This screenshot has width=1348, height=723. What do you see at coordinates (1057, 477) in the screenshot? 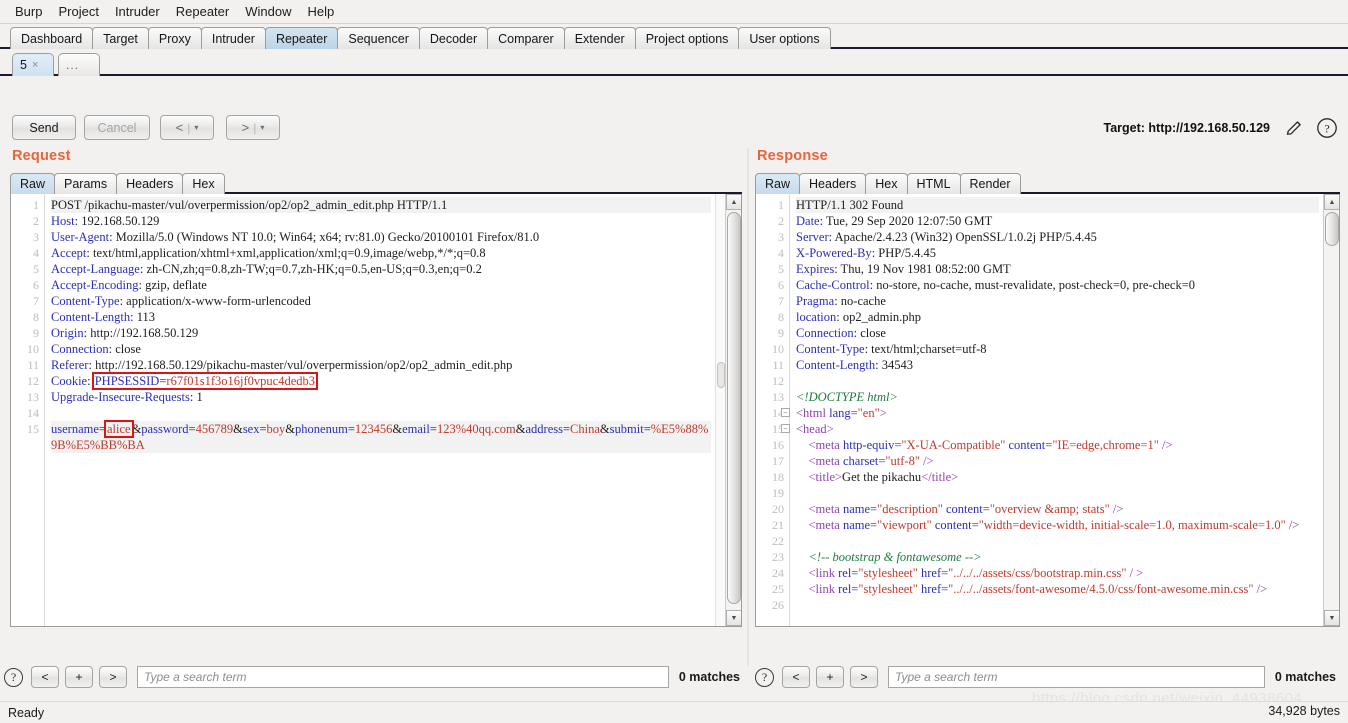
I see `response-line: <title>Get the pikachu</title>` at bounding box center [1057, 477].